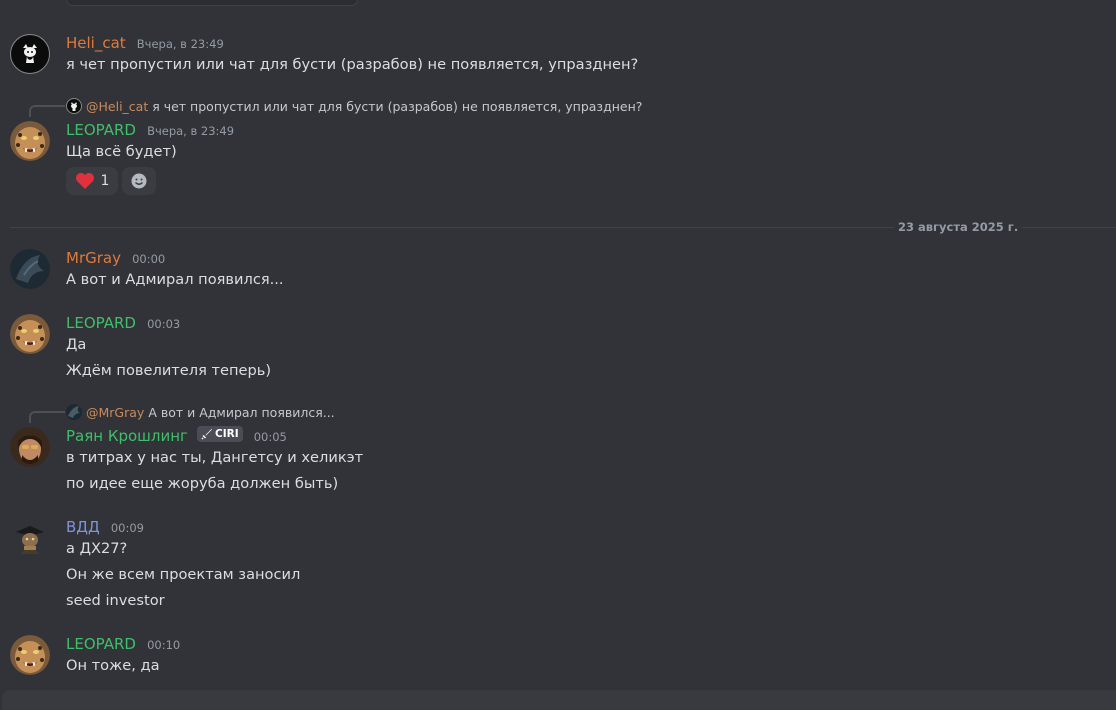 The width and height of the screenshot is (1116, 710). What do you see at coordinates (74, 412) in the screenshot?
I see `mrgray-avatar-mini-icon` at bounding box center [74, 412].